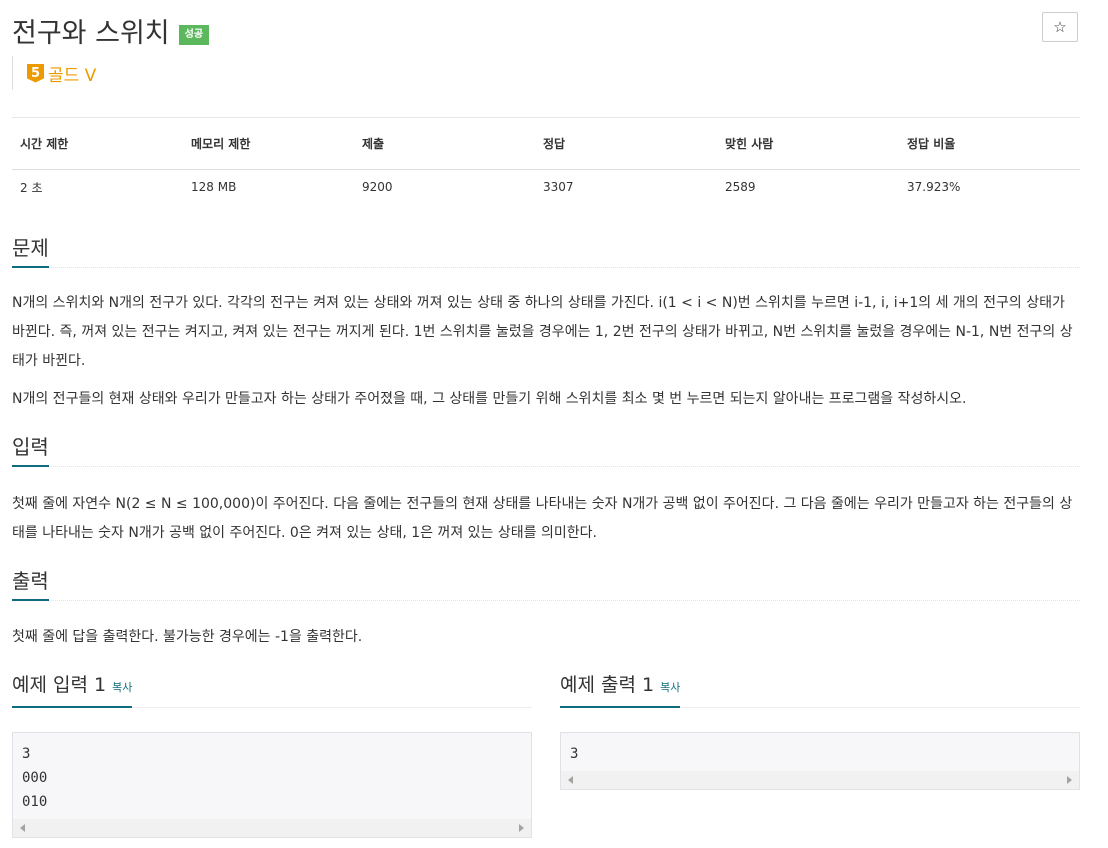 This screenshot has width=1108, height=848. Describe the element at coordinates (820, 752) in the screenshot. I see `sample-output-content: 3` at that location.